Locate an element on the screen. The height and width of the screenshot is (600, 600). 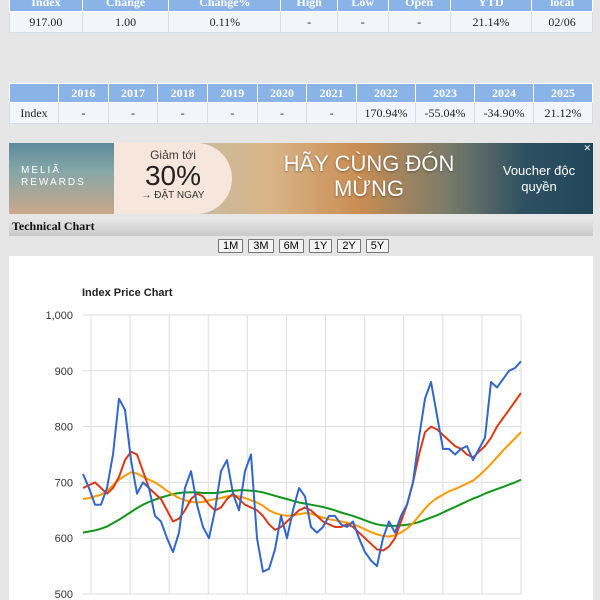
range-button-6m: 6M is located at coordinates (291, 246).